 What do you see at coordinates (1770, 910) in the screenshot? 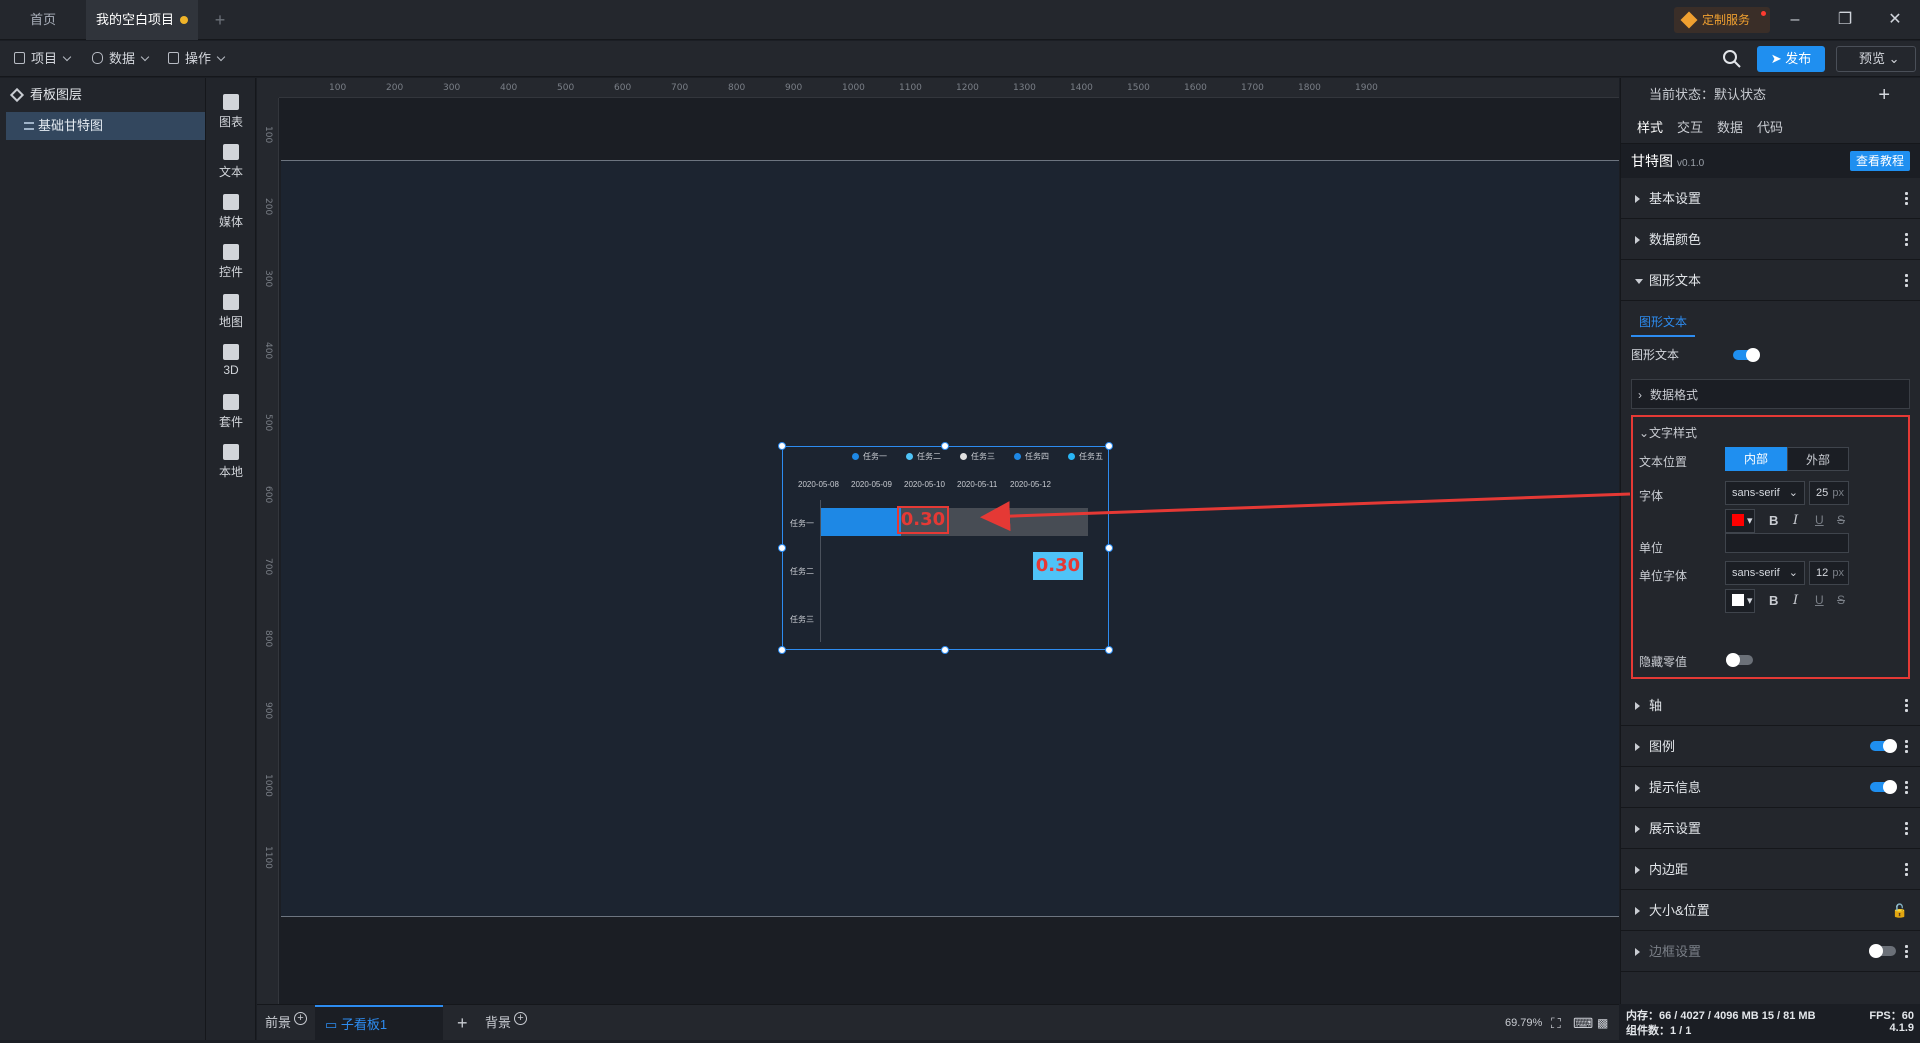
I see `section-size-position: 大小&位置 🔓` at bounding box center [1770, 910].